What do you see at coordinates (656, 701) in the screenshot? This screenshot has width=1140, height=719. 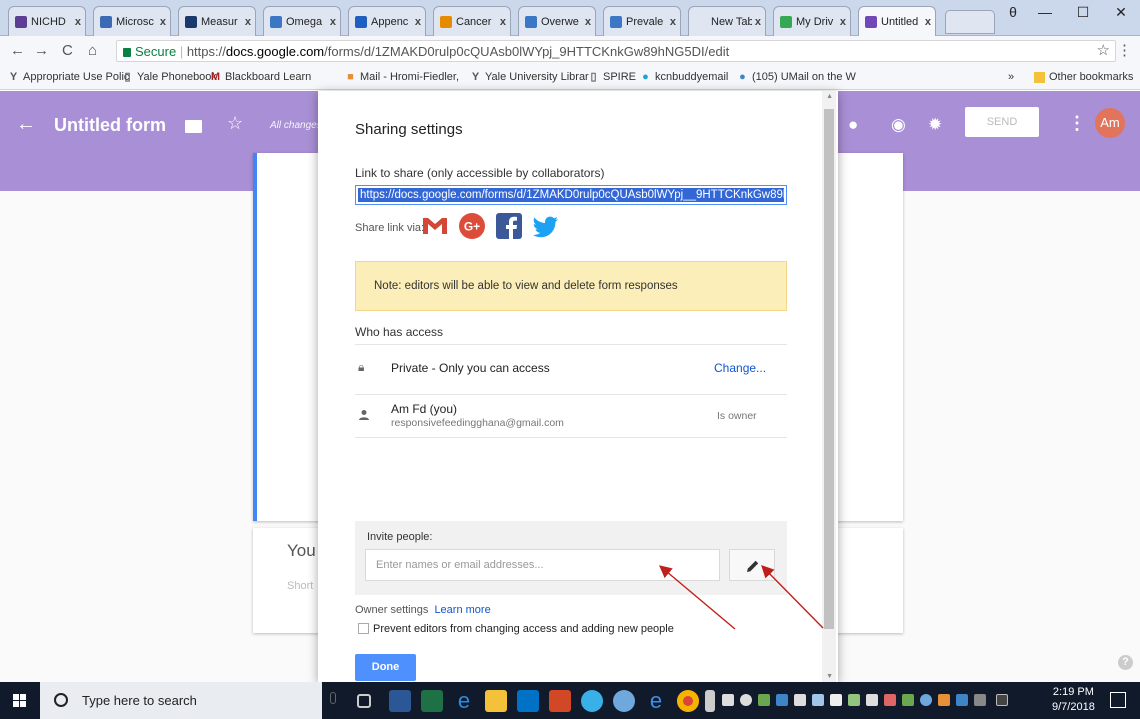 I see `internet-explorer-icon: e` at bounding box center [656, 701].